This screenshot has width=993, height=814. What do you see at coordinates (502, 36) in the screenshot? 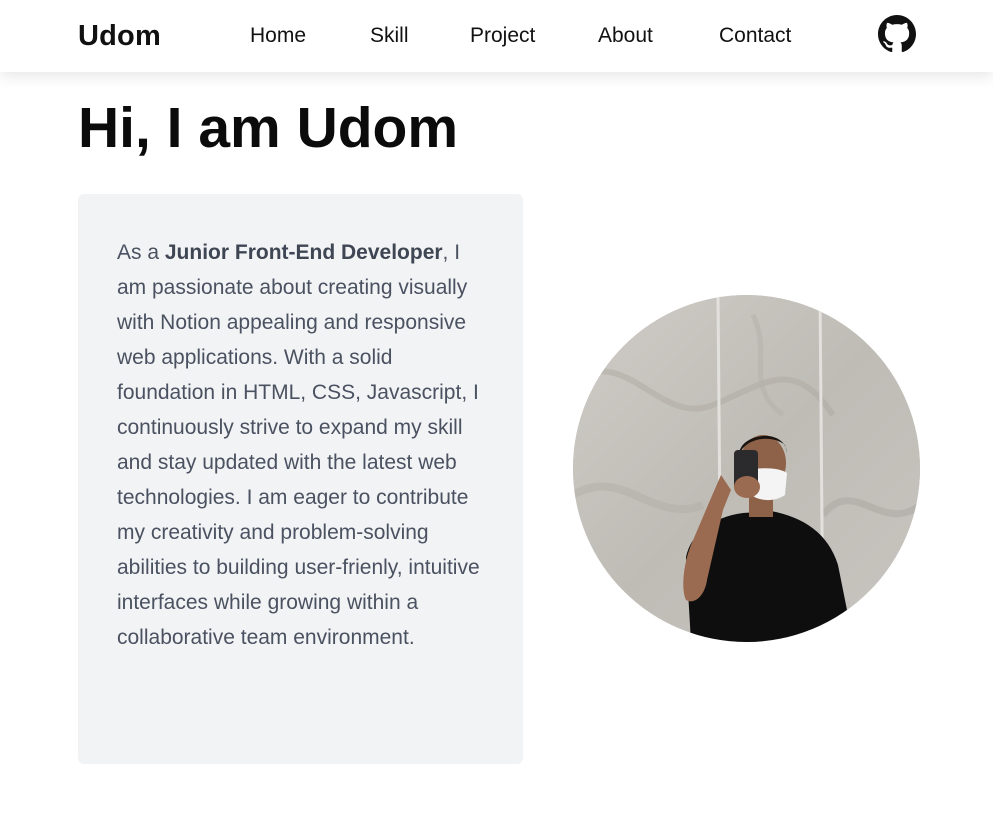
I see `nav-link-project: Project` at bounding box center [502, 36].